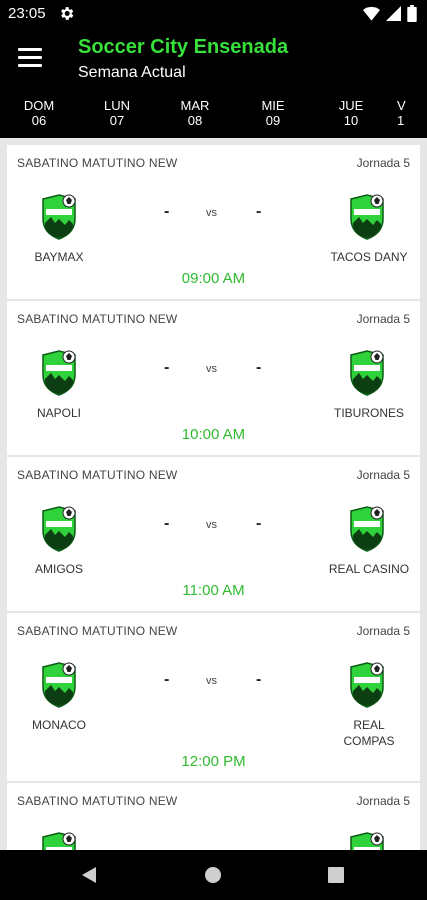  What do you see at coordinates (117, 120) in the screenshot?
I see `tab-day-date: 07` at bounding box center [117, 120].